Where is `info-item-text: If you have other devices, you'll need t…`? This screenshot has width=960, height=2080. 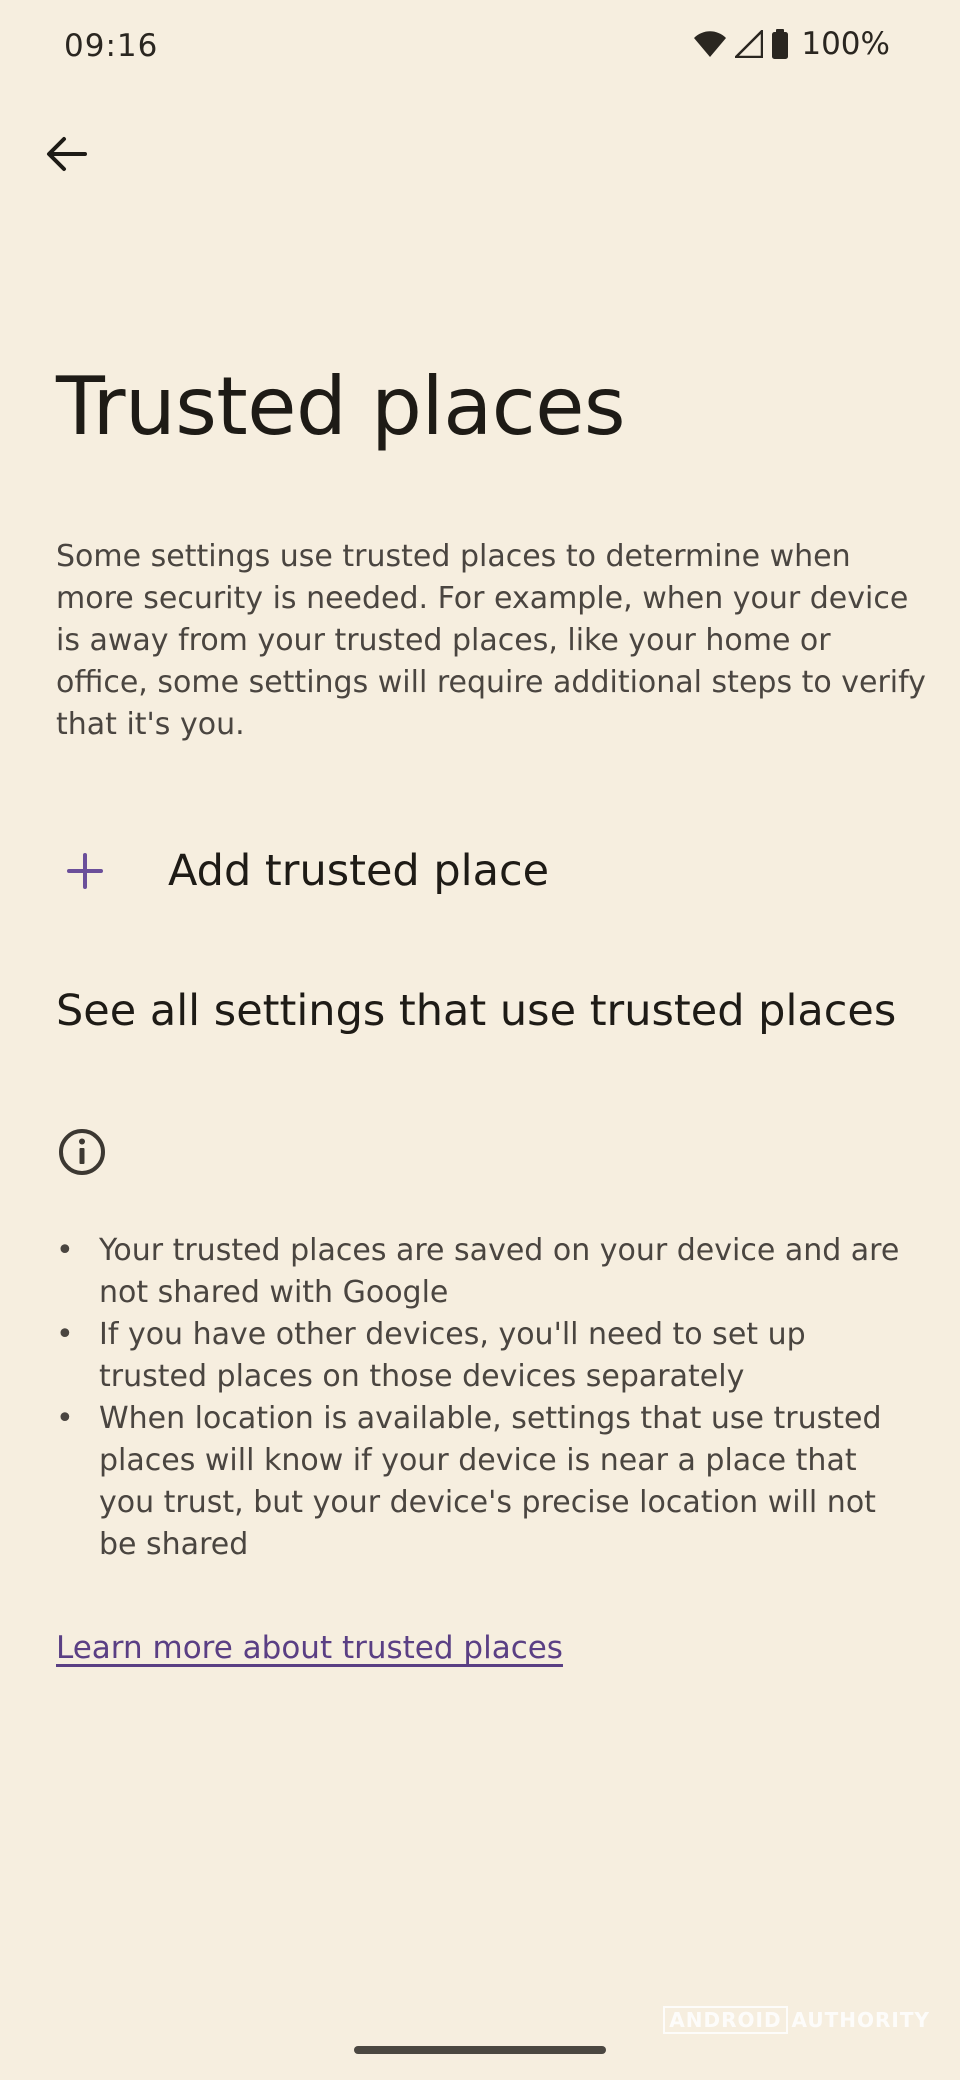
info-item-text: If you have other devices, you'll need t… is located at coordinates (452, 1355).